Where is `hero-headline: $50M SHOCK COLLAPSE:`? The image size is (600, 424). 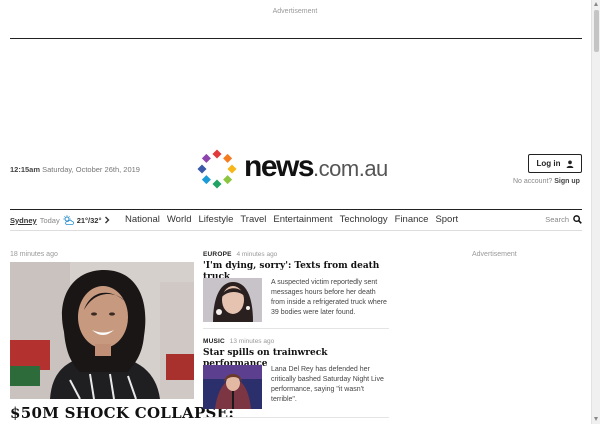 hero-headline: $50M SHOCK COLLAPSE: is located at coordinates (122, 413).